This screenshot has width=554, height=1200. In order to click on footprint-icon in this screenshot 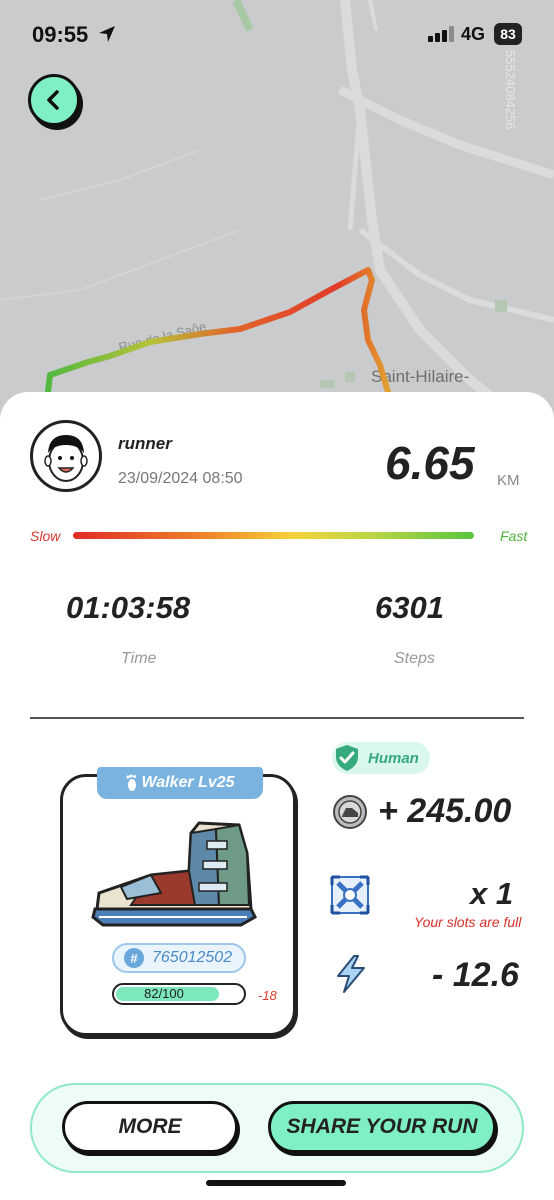, I will do `click(131, 782)`.